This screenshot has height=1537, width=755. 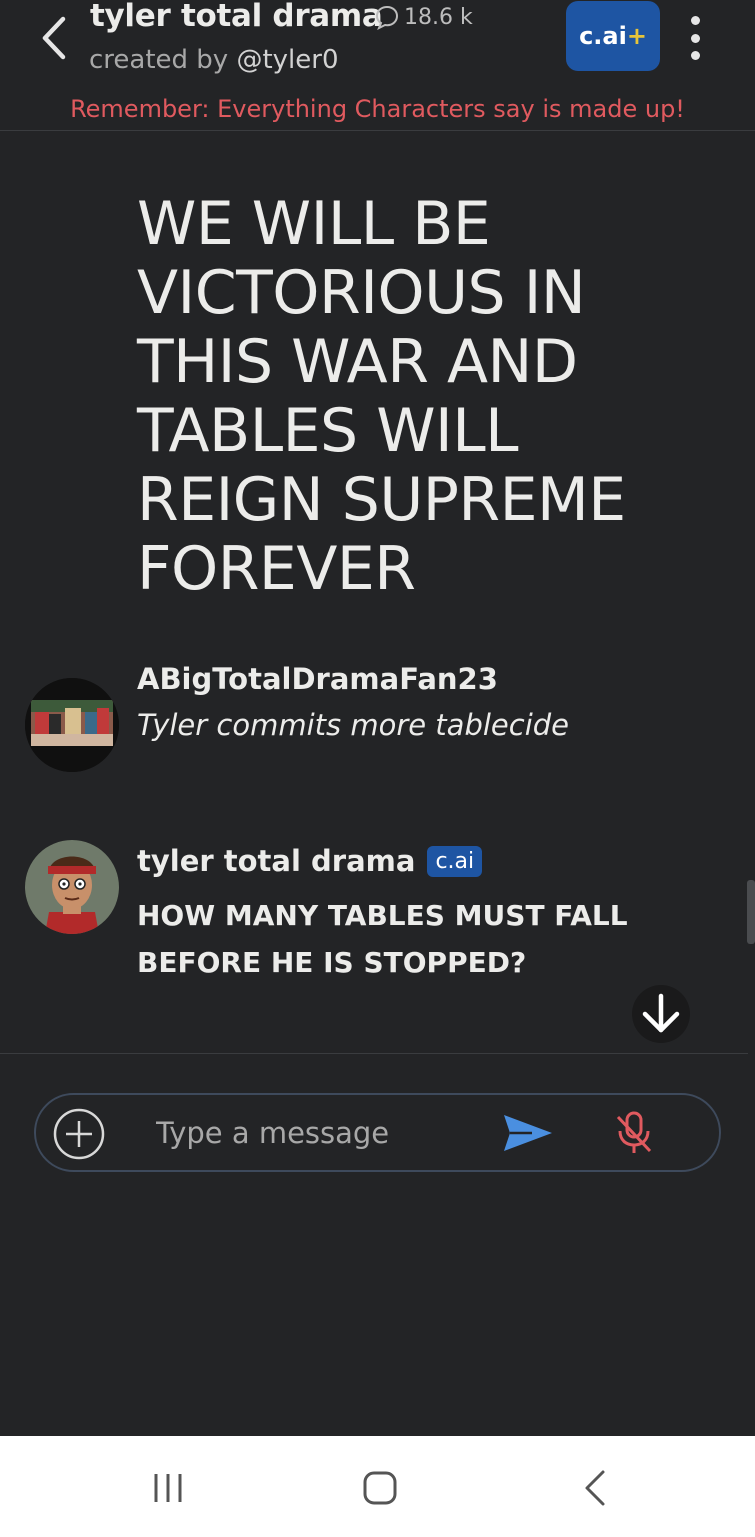 I want to click on back-button, so click(x=54, y=38).